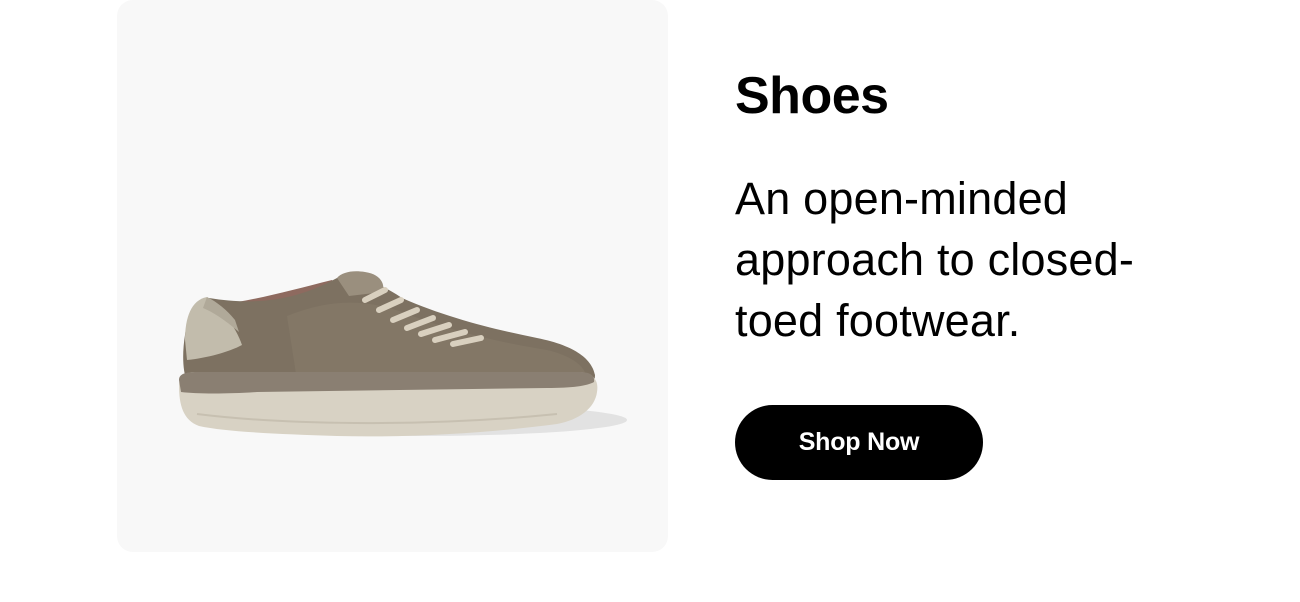 This screenshot has height=602, width=1300. I want to click on shop-now-button: Shop Now, so click(859, 442).